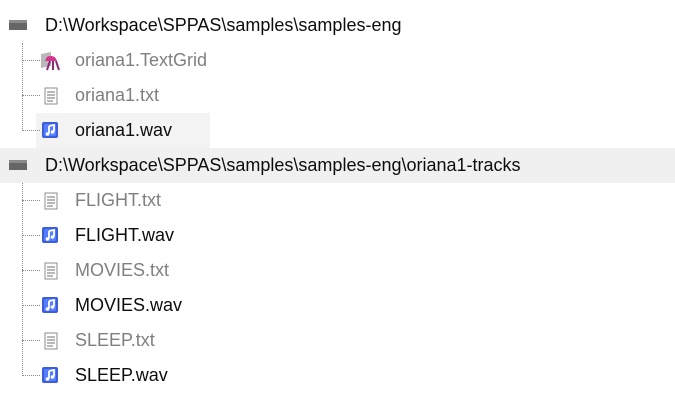  What do you see at coordinates (337, 340) in the screenshot?
I see `file-row-sleep-txt: SLEEP.txt` at bounding box center [337, 340].